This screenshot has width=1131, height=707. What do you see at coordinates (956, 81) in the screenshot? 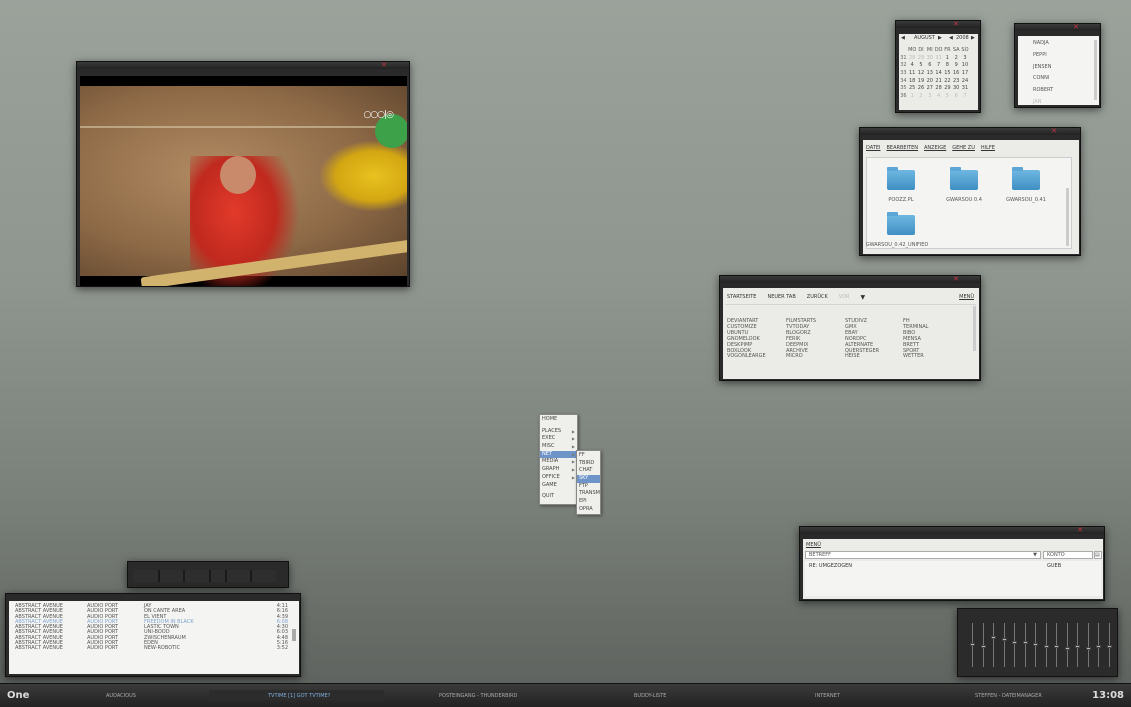
I see `calendar-day: 23` at bounding box center [956, 81].